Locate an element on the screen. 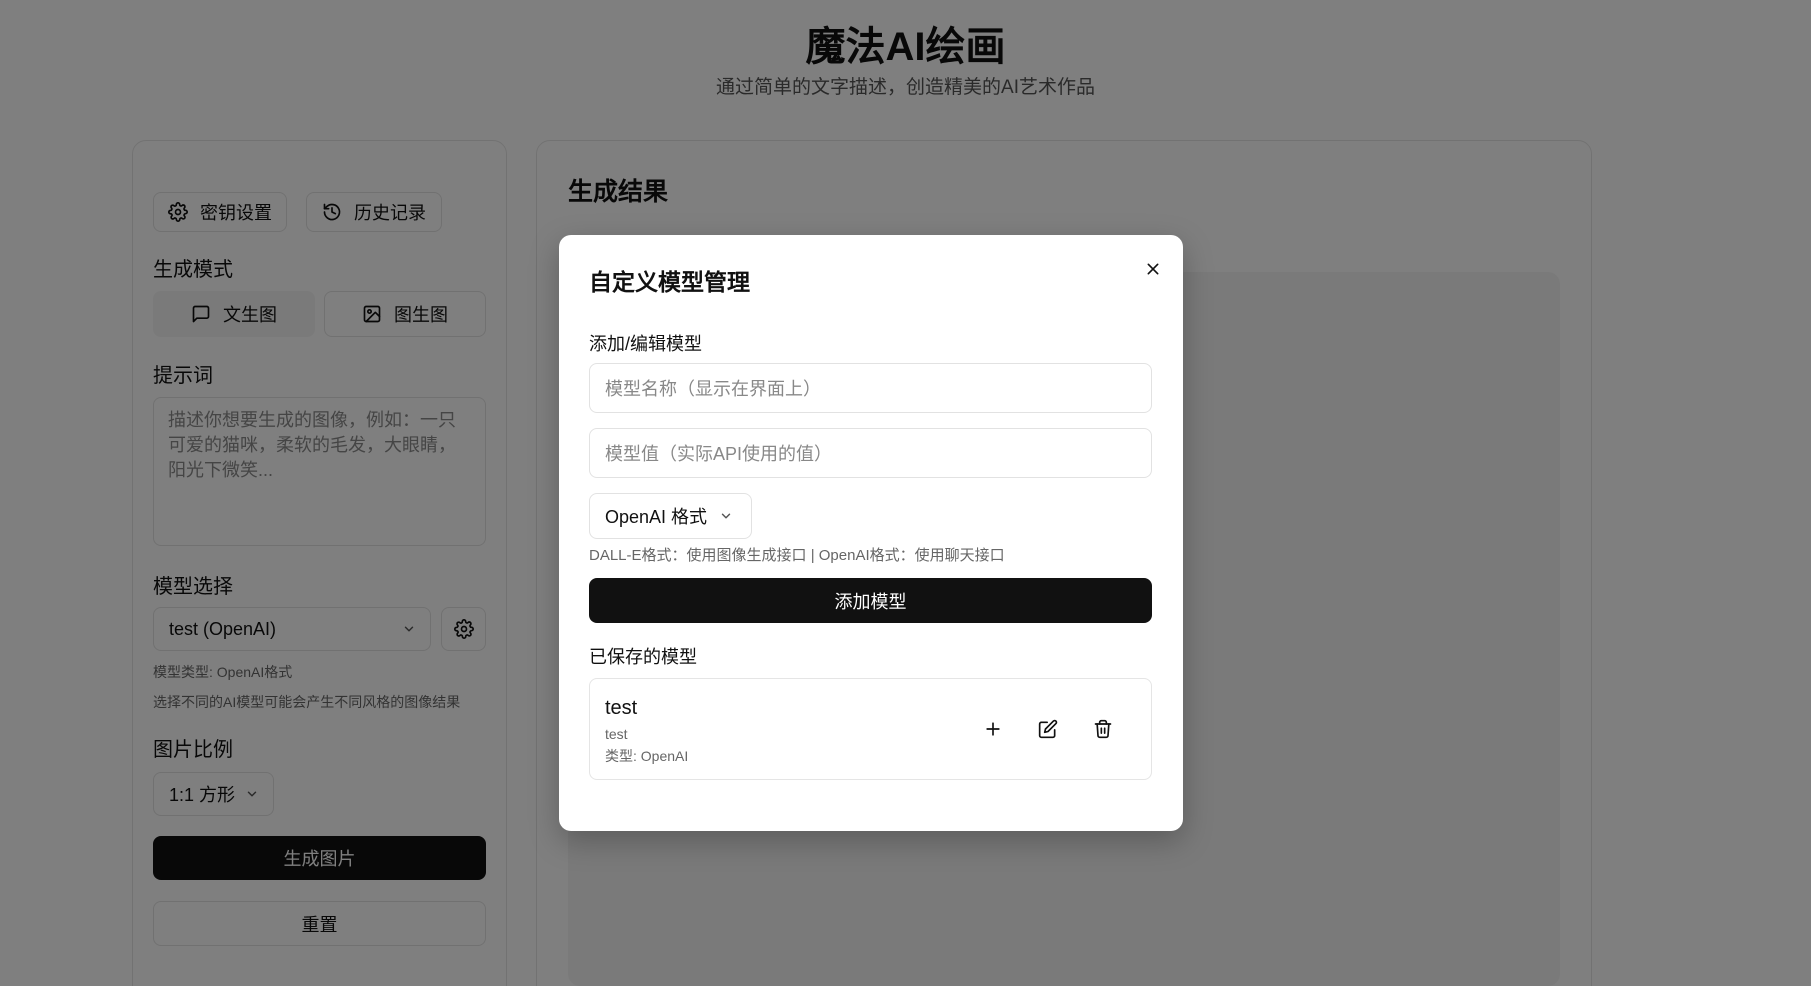 The width and height of the screenshot is (1811, 986). saved-models-label: 已保存的模型 is located at coordinates (643, 657).